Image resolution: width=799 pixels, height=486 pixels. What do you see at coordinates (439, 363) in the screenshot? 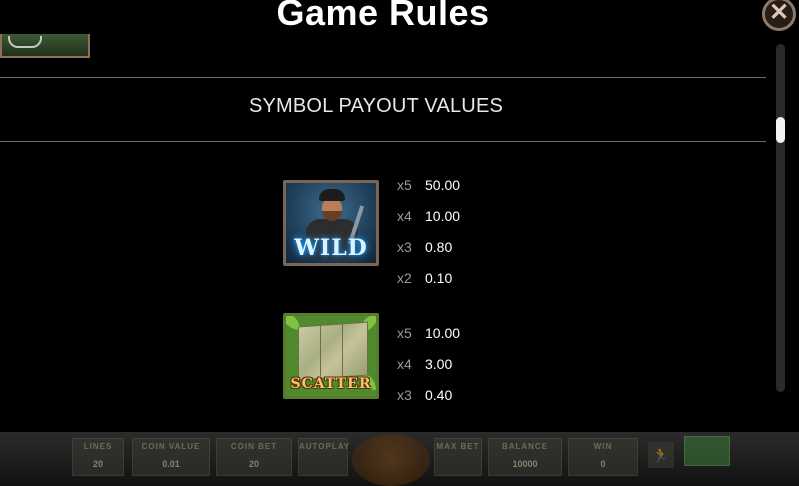
I see `payout-value: 3.00` at bounding box center [439, 363].